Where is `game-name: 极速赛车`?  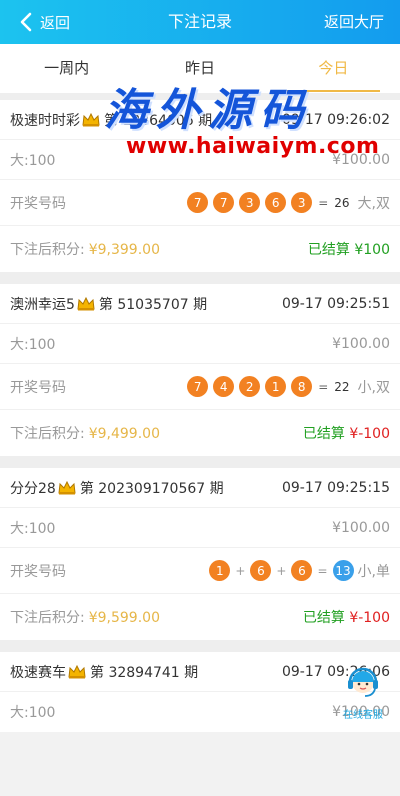
game-name: 极速赛车 is located at coordinates (38, 672).